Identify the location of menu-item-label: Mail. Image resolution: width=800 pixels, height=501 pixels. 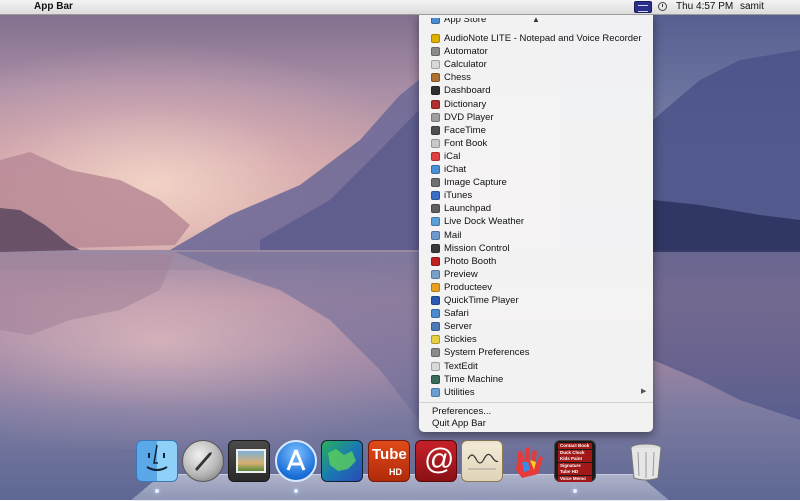
(453, 235).